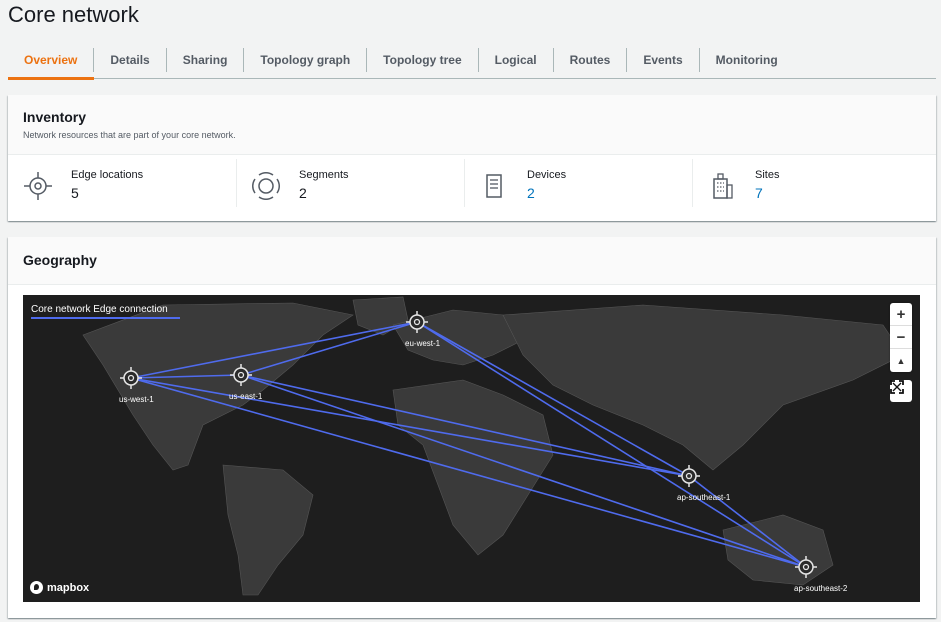 The width and height of the screenshot is (941, 622). Describe the element at coordinates (99, 309) in the screenshot. I see `legend-label: Core network Edge connection` at that location.